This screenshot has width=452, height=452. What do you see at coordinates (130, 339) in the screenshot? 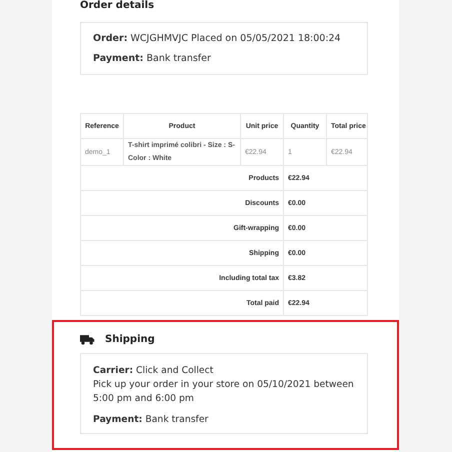
I see `section-title: Shipping` at bounding box center [130, 339].